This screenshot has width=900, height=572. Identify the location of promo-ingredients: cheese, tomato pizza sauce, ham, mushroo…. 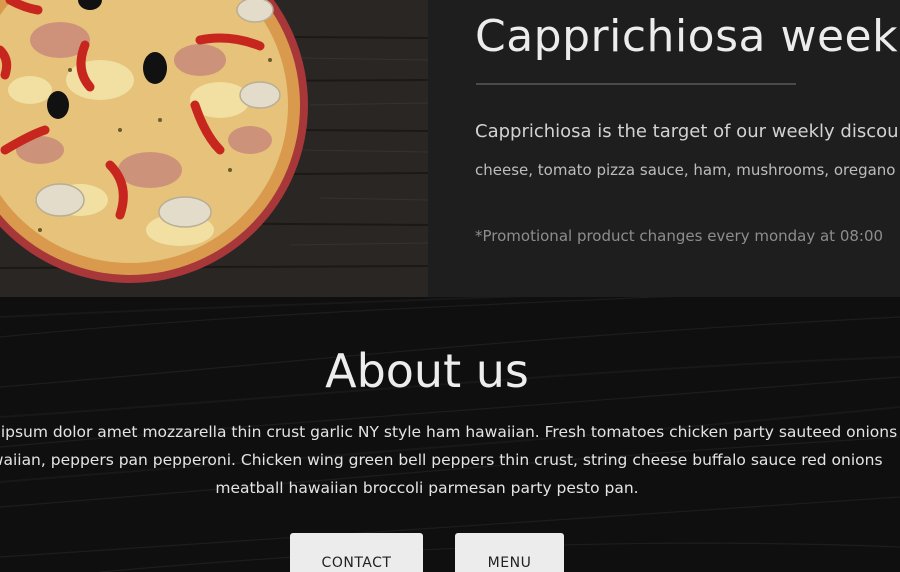
(685, 170).